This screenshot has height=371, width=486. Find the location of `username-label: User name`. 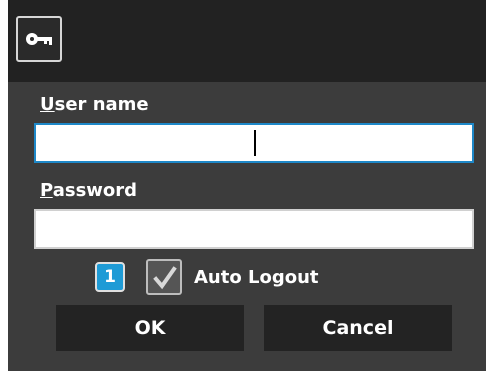

username-label: User name is located at coordinates (94, 104).